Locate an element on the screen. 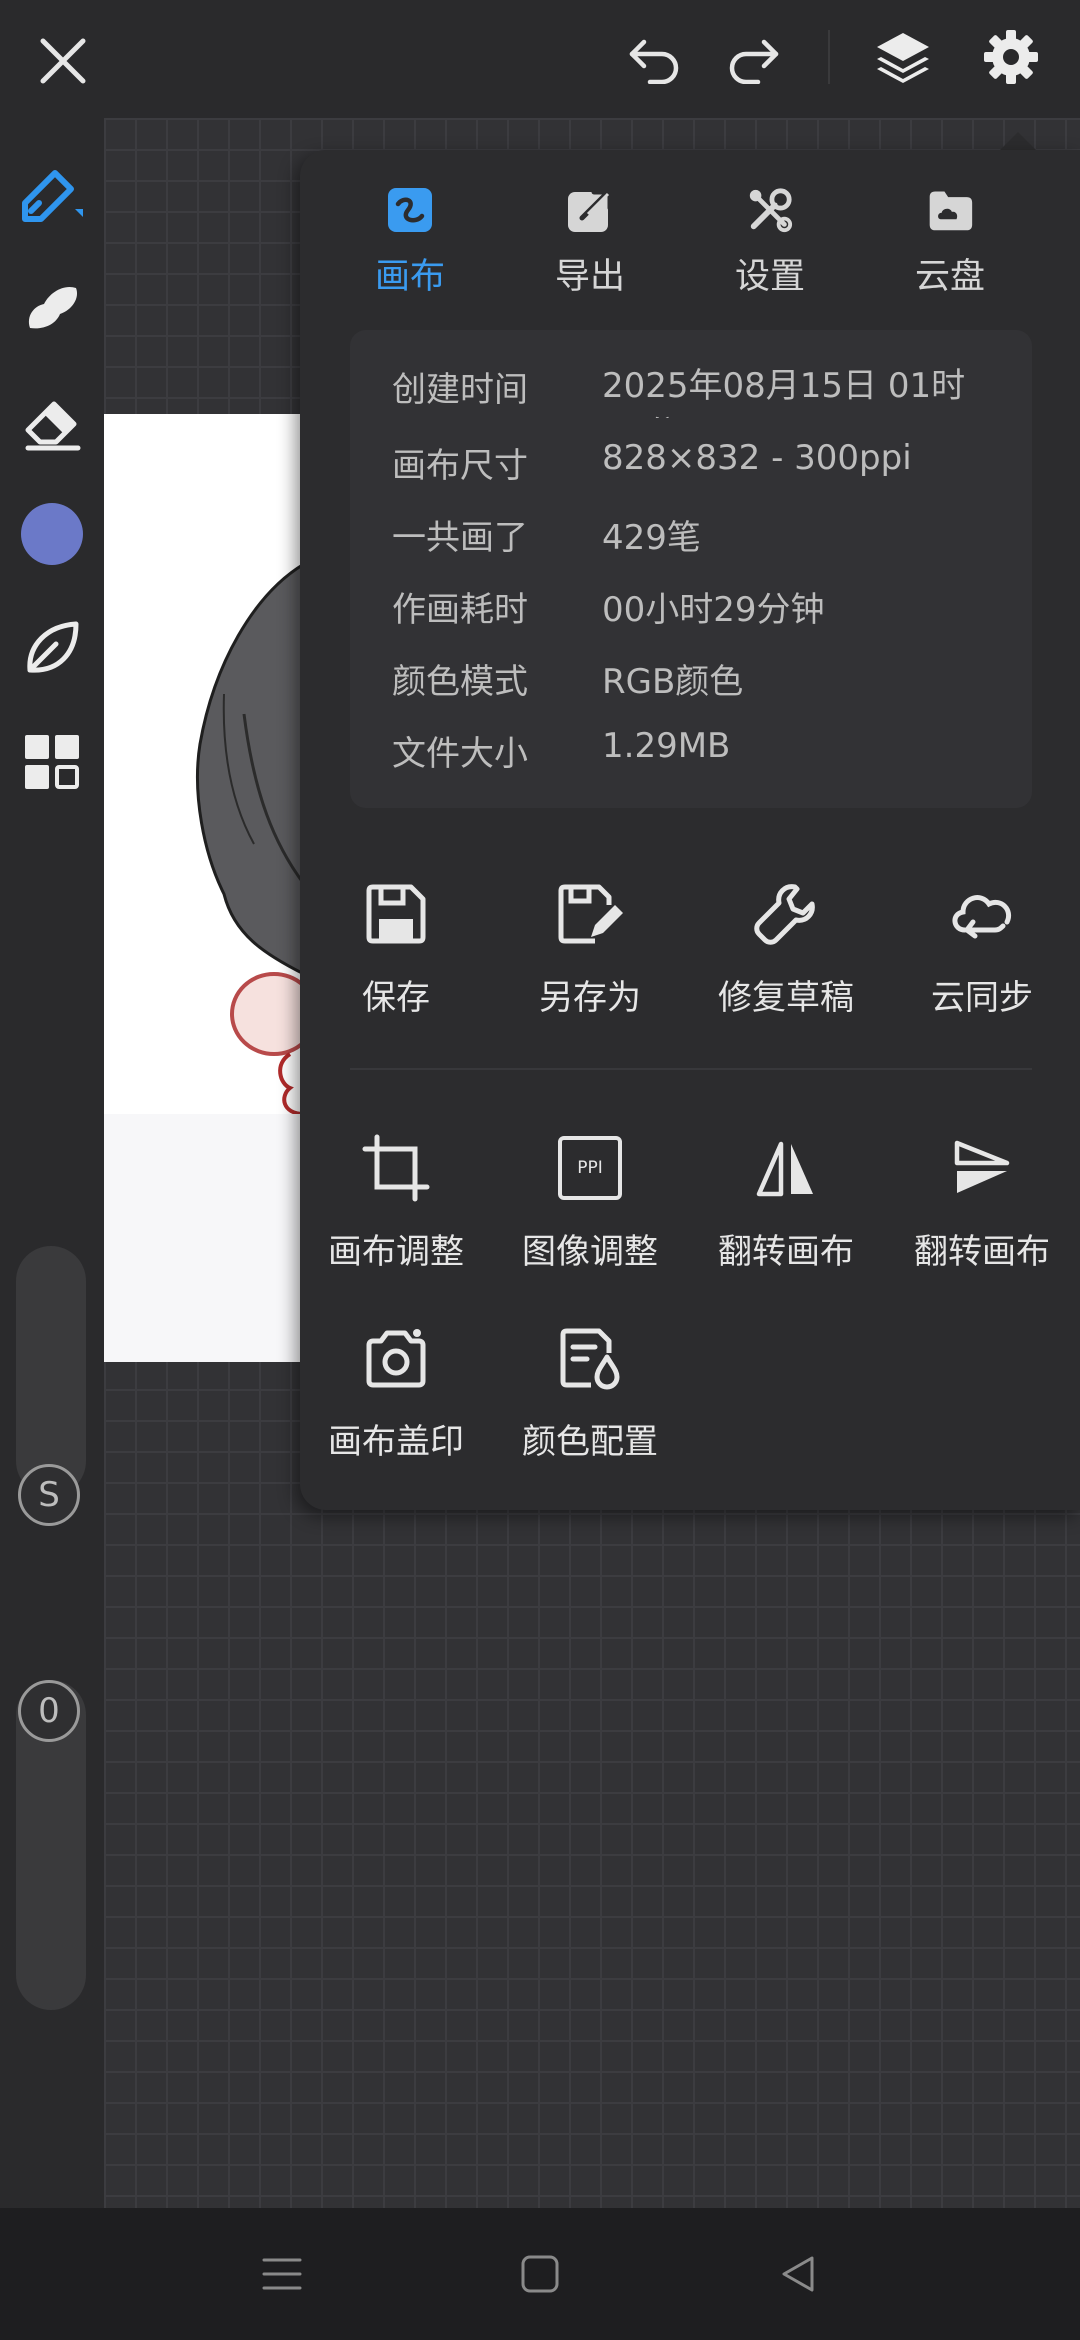  opacity-slider-label: 0 is located at coordinates (49, 1711).